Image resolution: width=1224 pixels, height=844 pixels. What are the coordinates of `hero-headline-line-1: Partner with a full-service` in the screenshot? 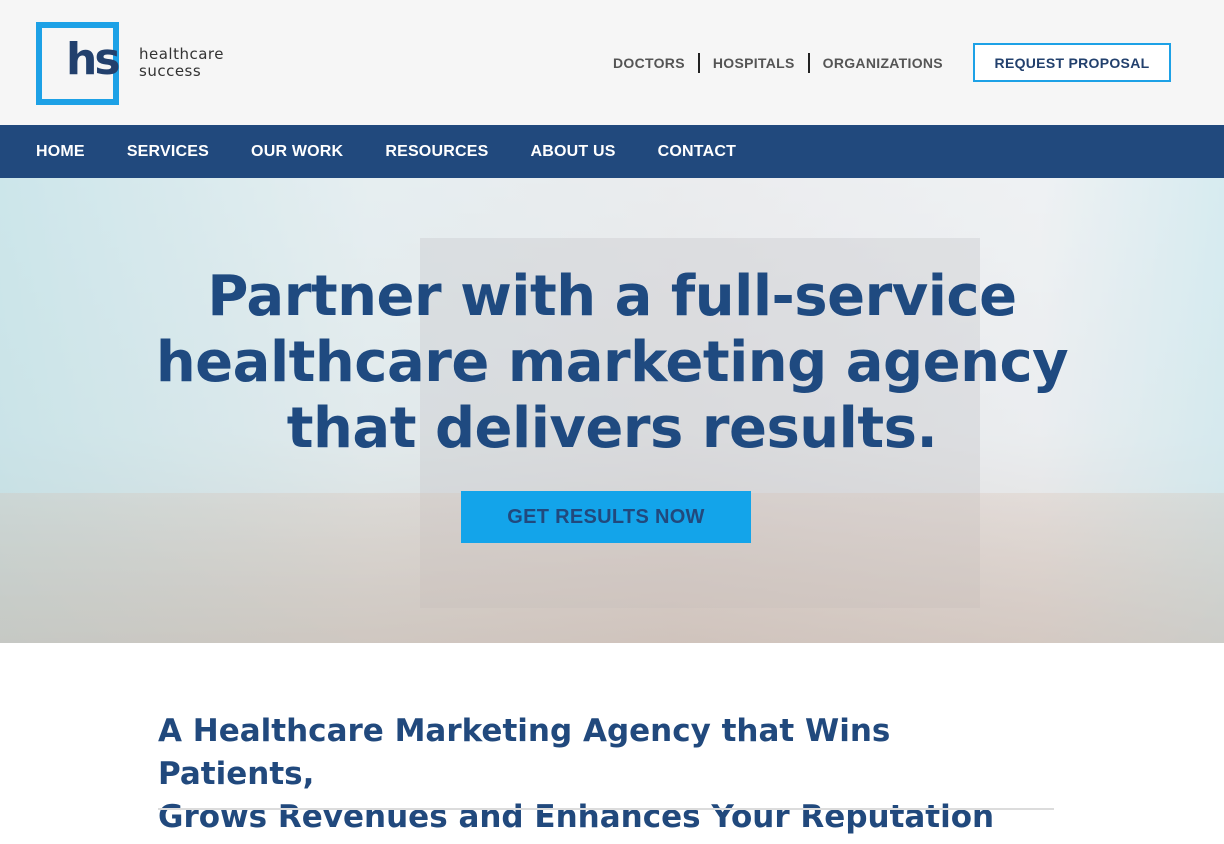 It's located at (612, 296).